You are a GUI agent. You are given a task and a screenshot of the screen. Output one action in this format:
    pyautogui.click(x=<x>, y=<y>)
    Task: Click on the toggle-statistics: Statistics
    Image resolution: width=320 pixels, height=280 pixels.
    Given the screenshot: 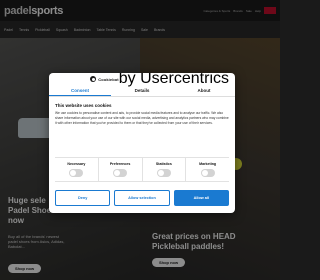 What is the action you would take?
    pyautogui.click(x=165, y=169)
    